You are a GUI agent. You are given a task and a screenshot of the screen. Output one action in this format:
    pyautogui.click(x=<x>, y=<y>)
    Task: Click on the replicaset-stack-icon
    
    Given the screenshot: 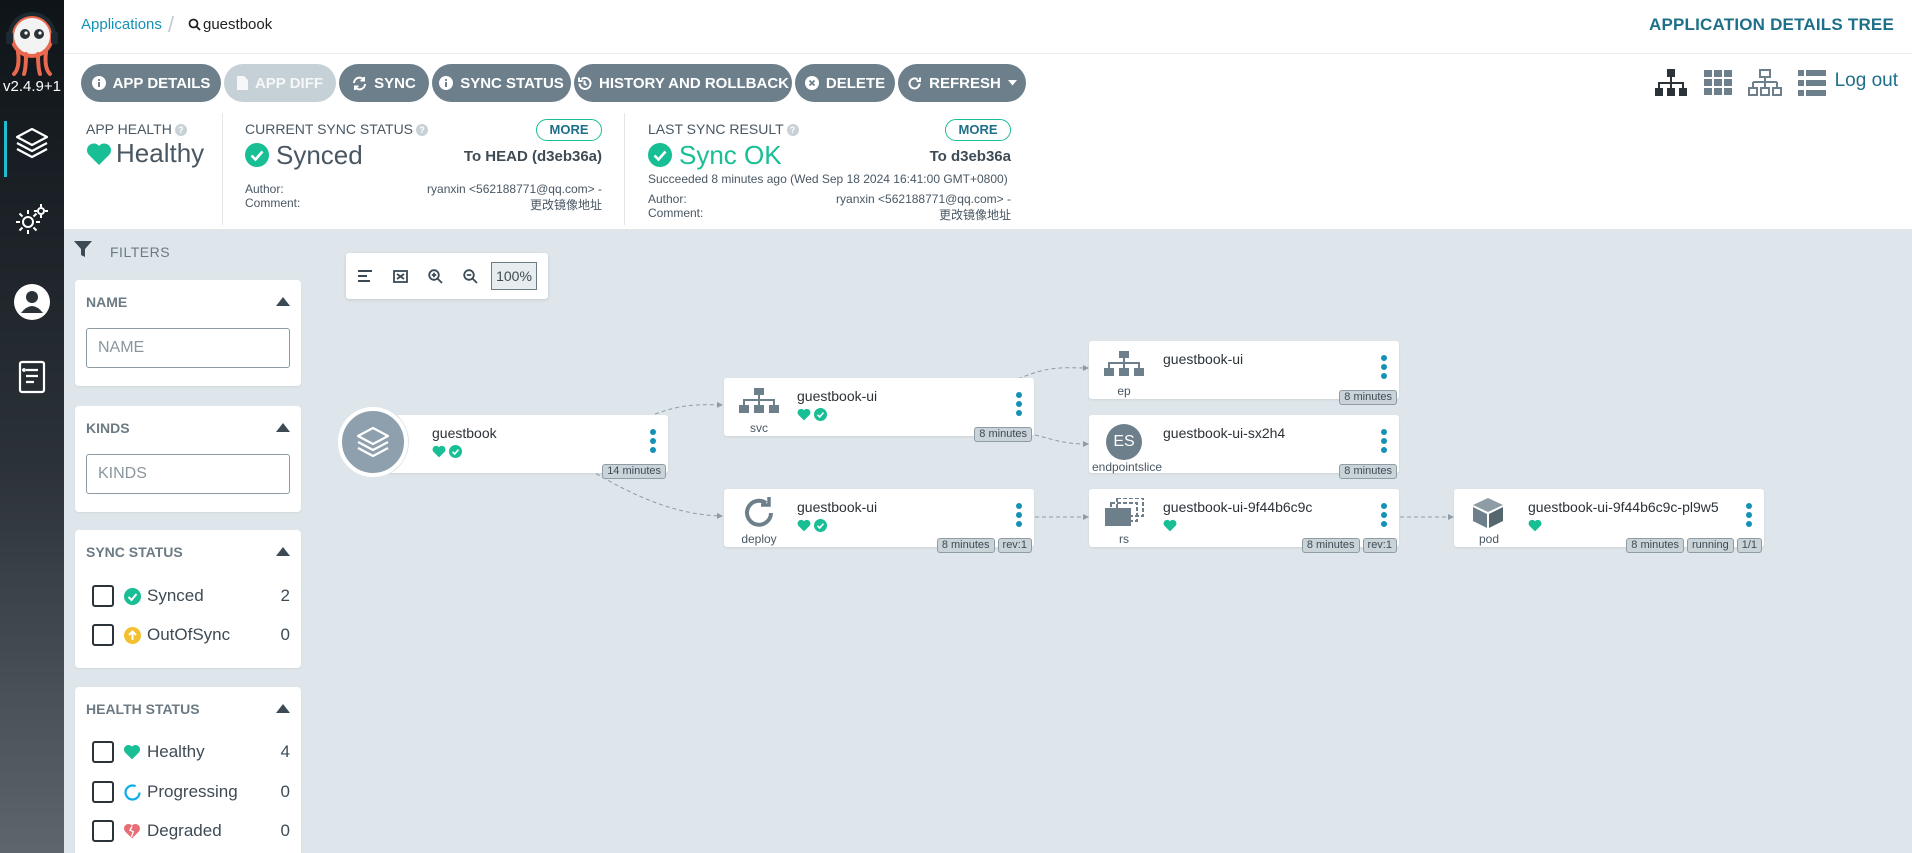 What is the action you would take?
    pyautogui.click(x=1124, y=515)
    